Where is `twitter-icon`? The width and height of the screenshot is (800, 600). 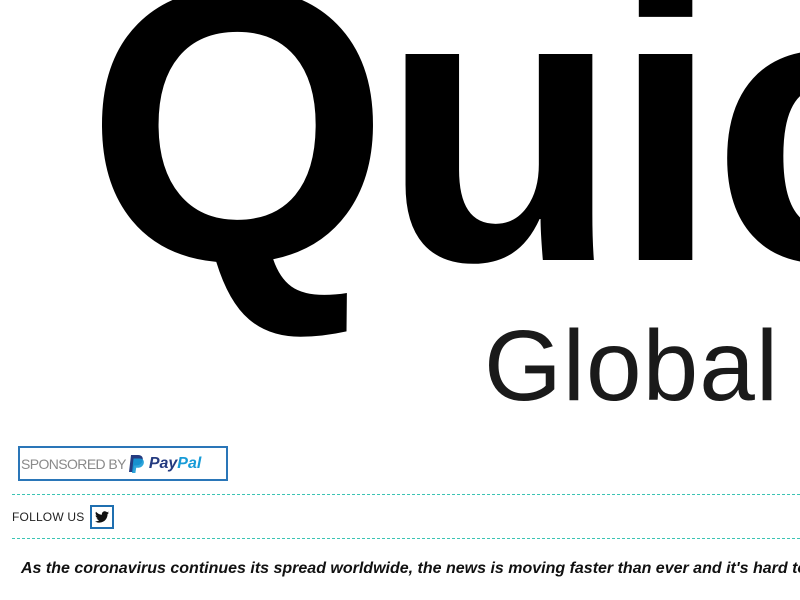 twitter-icon is located at coordinates (102, 517).